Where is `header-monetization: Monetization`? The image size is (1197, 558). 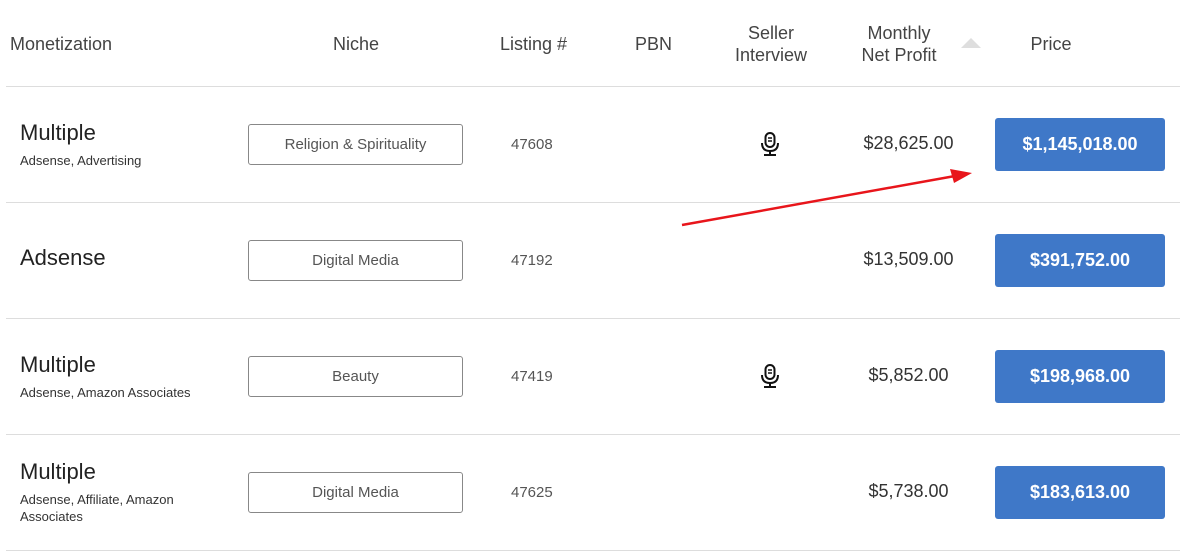
header-monetization: Monetization is located at coordinates (61, 44).